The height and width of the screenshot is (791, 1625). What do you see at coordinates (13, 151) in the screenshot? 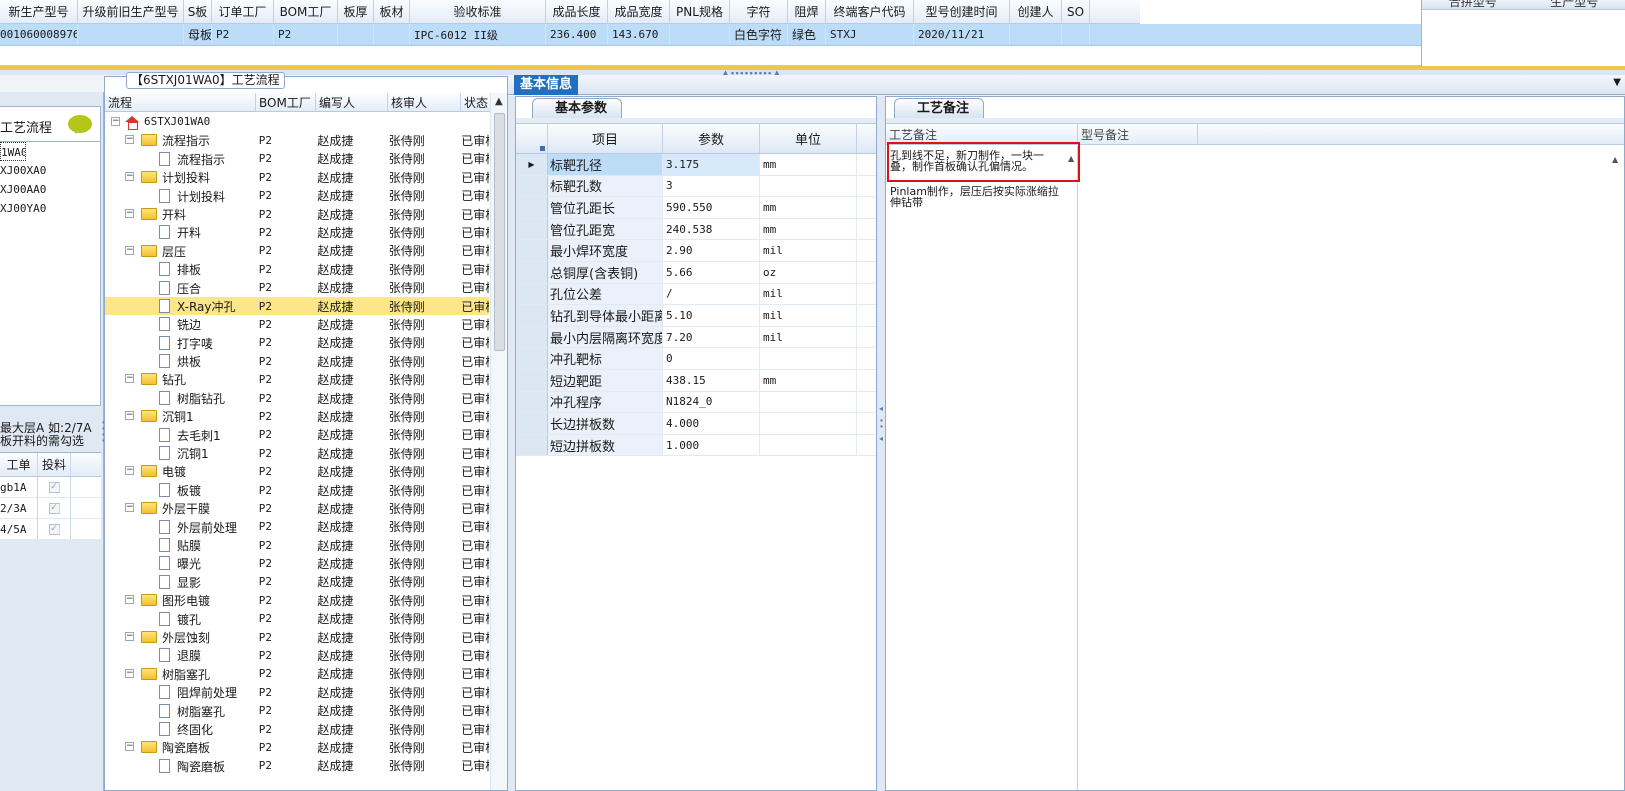
I see `process-list-item: 1WA0` at bounding box center [13, 151].